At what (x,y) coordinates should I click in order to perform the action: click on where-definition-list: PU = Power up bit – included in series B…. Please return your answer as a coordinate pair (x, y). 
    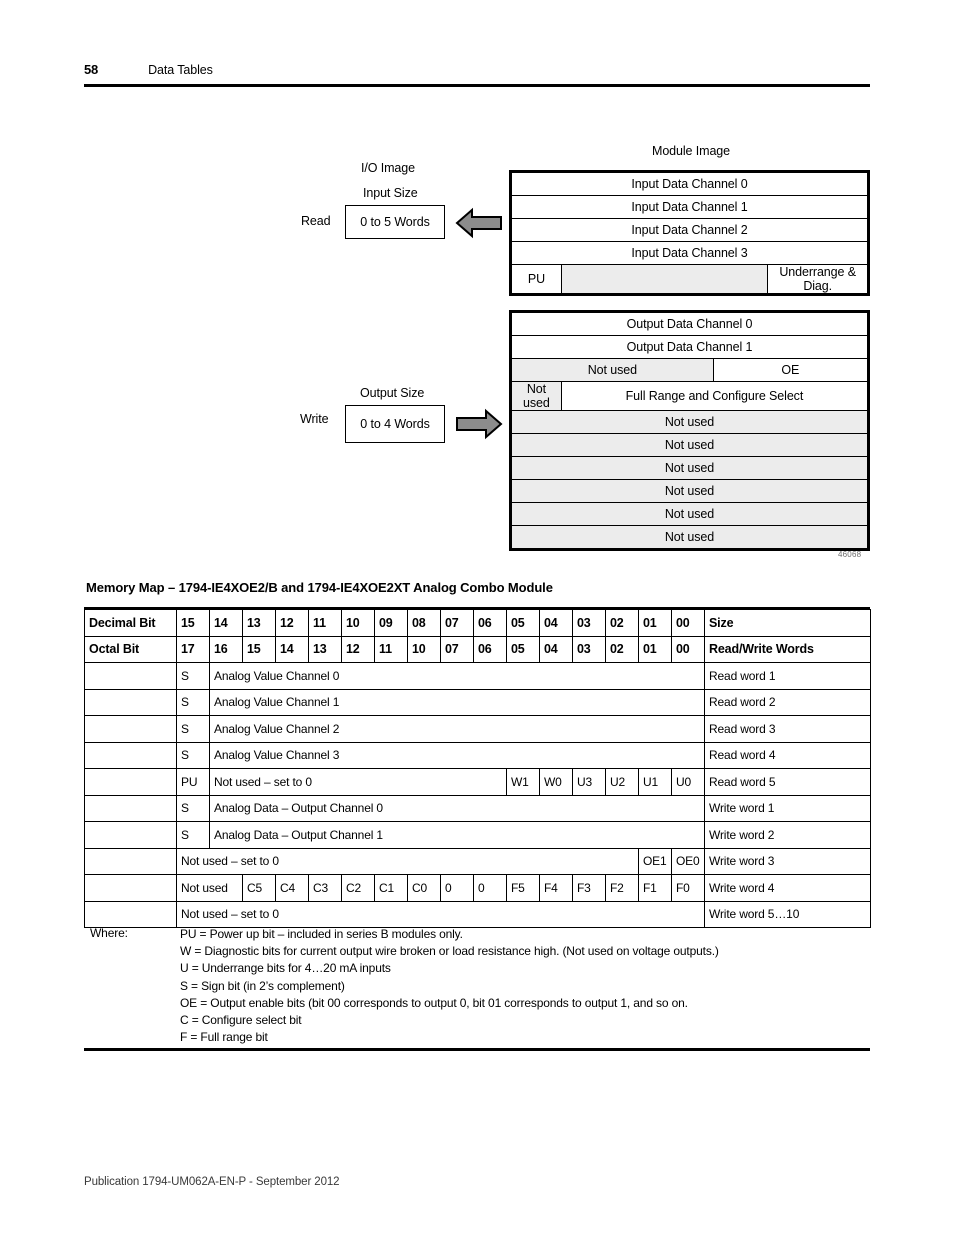
    Looking at the image, I should click on (525, 986).